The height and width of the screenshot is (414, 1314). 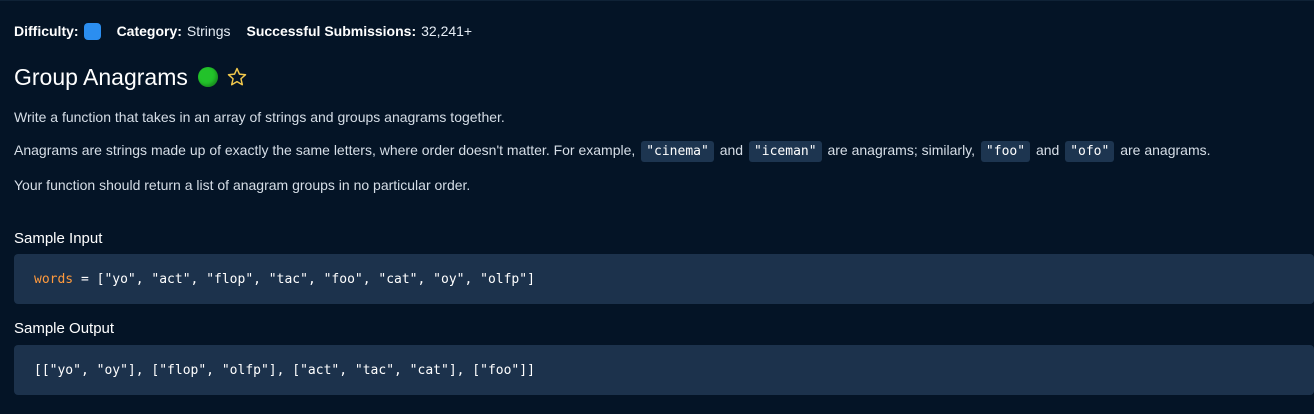 What do you see at coordinates (64, 328) in the screenshot?
I see `sample-output-title: Sample Output` at bounding box center [64, 328].